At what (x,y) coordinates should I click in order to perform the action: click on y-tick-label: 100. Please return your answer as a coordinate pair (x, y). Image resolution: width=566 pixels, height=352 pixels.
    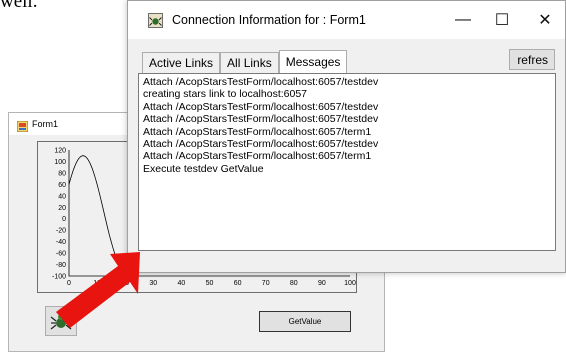
    Looking at the image, I should click on (60, 162).